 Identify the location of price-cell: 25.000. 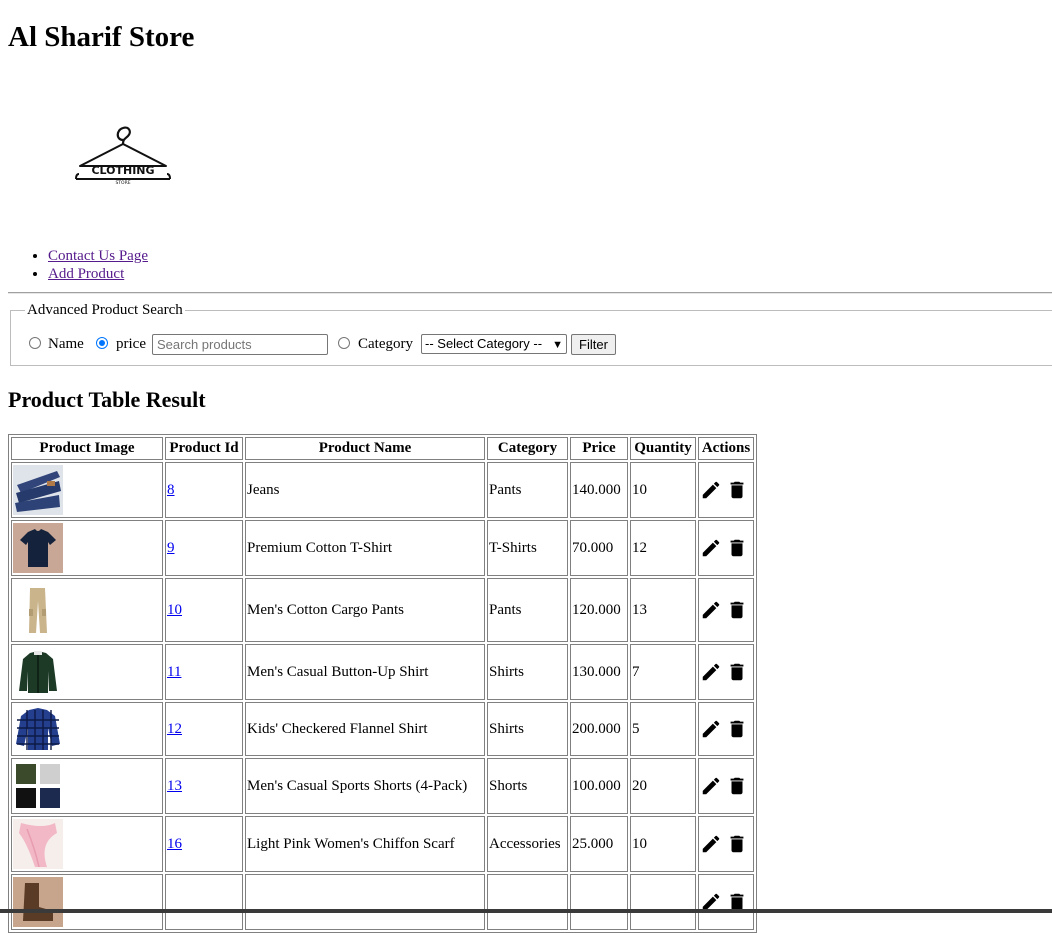
(599, 844).